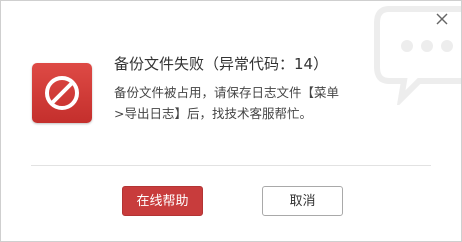 Image resolution: width=462 pixels, height=242 pixels. What do you see at coordinates (162, 201) in the screenshot?
I see `online-help-button: 在线帮助` at bounding box center [162, 201].